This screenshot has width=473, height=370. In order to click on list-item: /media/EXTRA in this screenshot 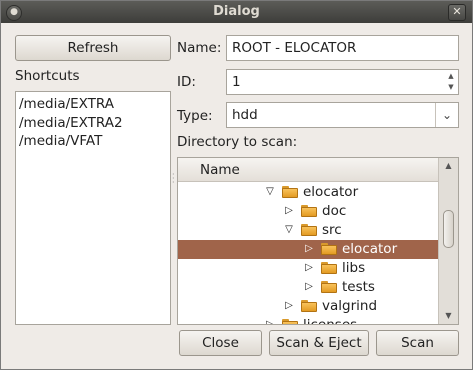, I will do `click(93, 104)`.